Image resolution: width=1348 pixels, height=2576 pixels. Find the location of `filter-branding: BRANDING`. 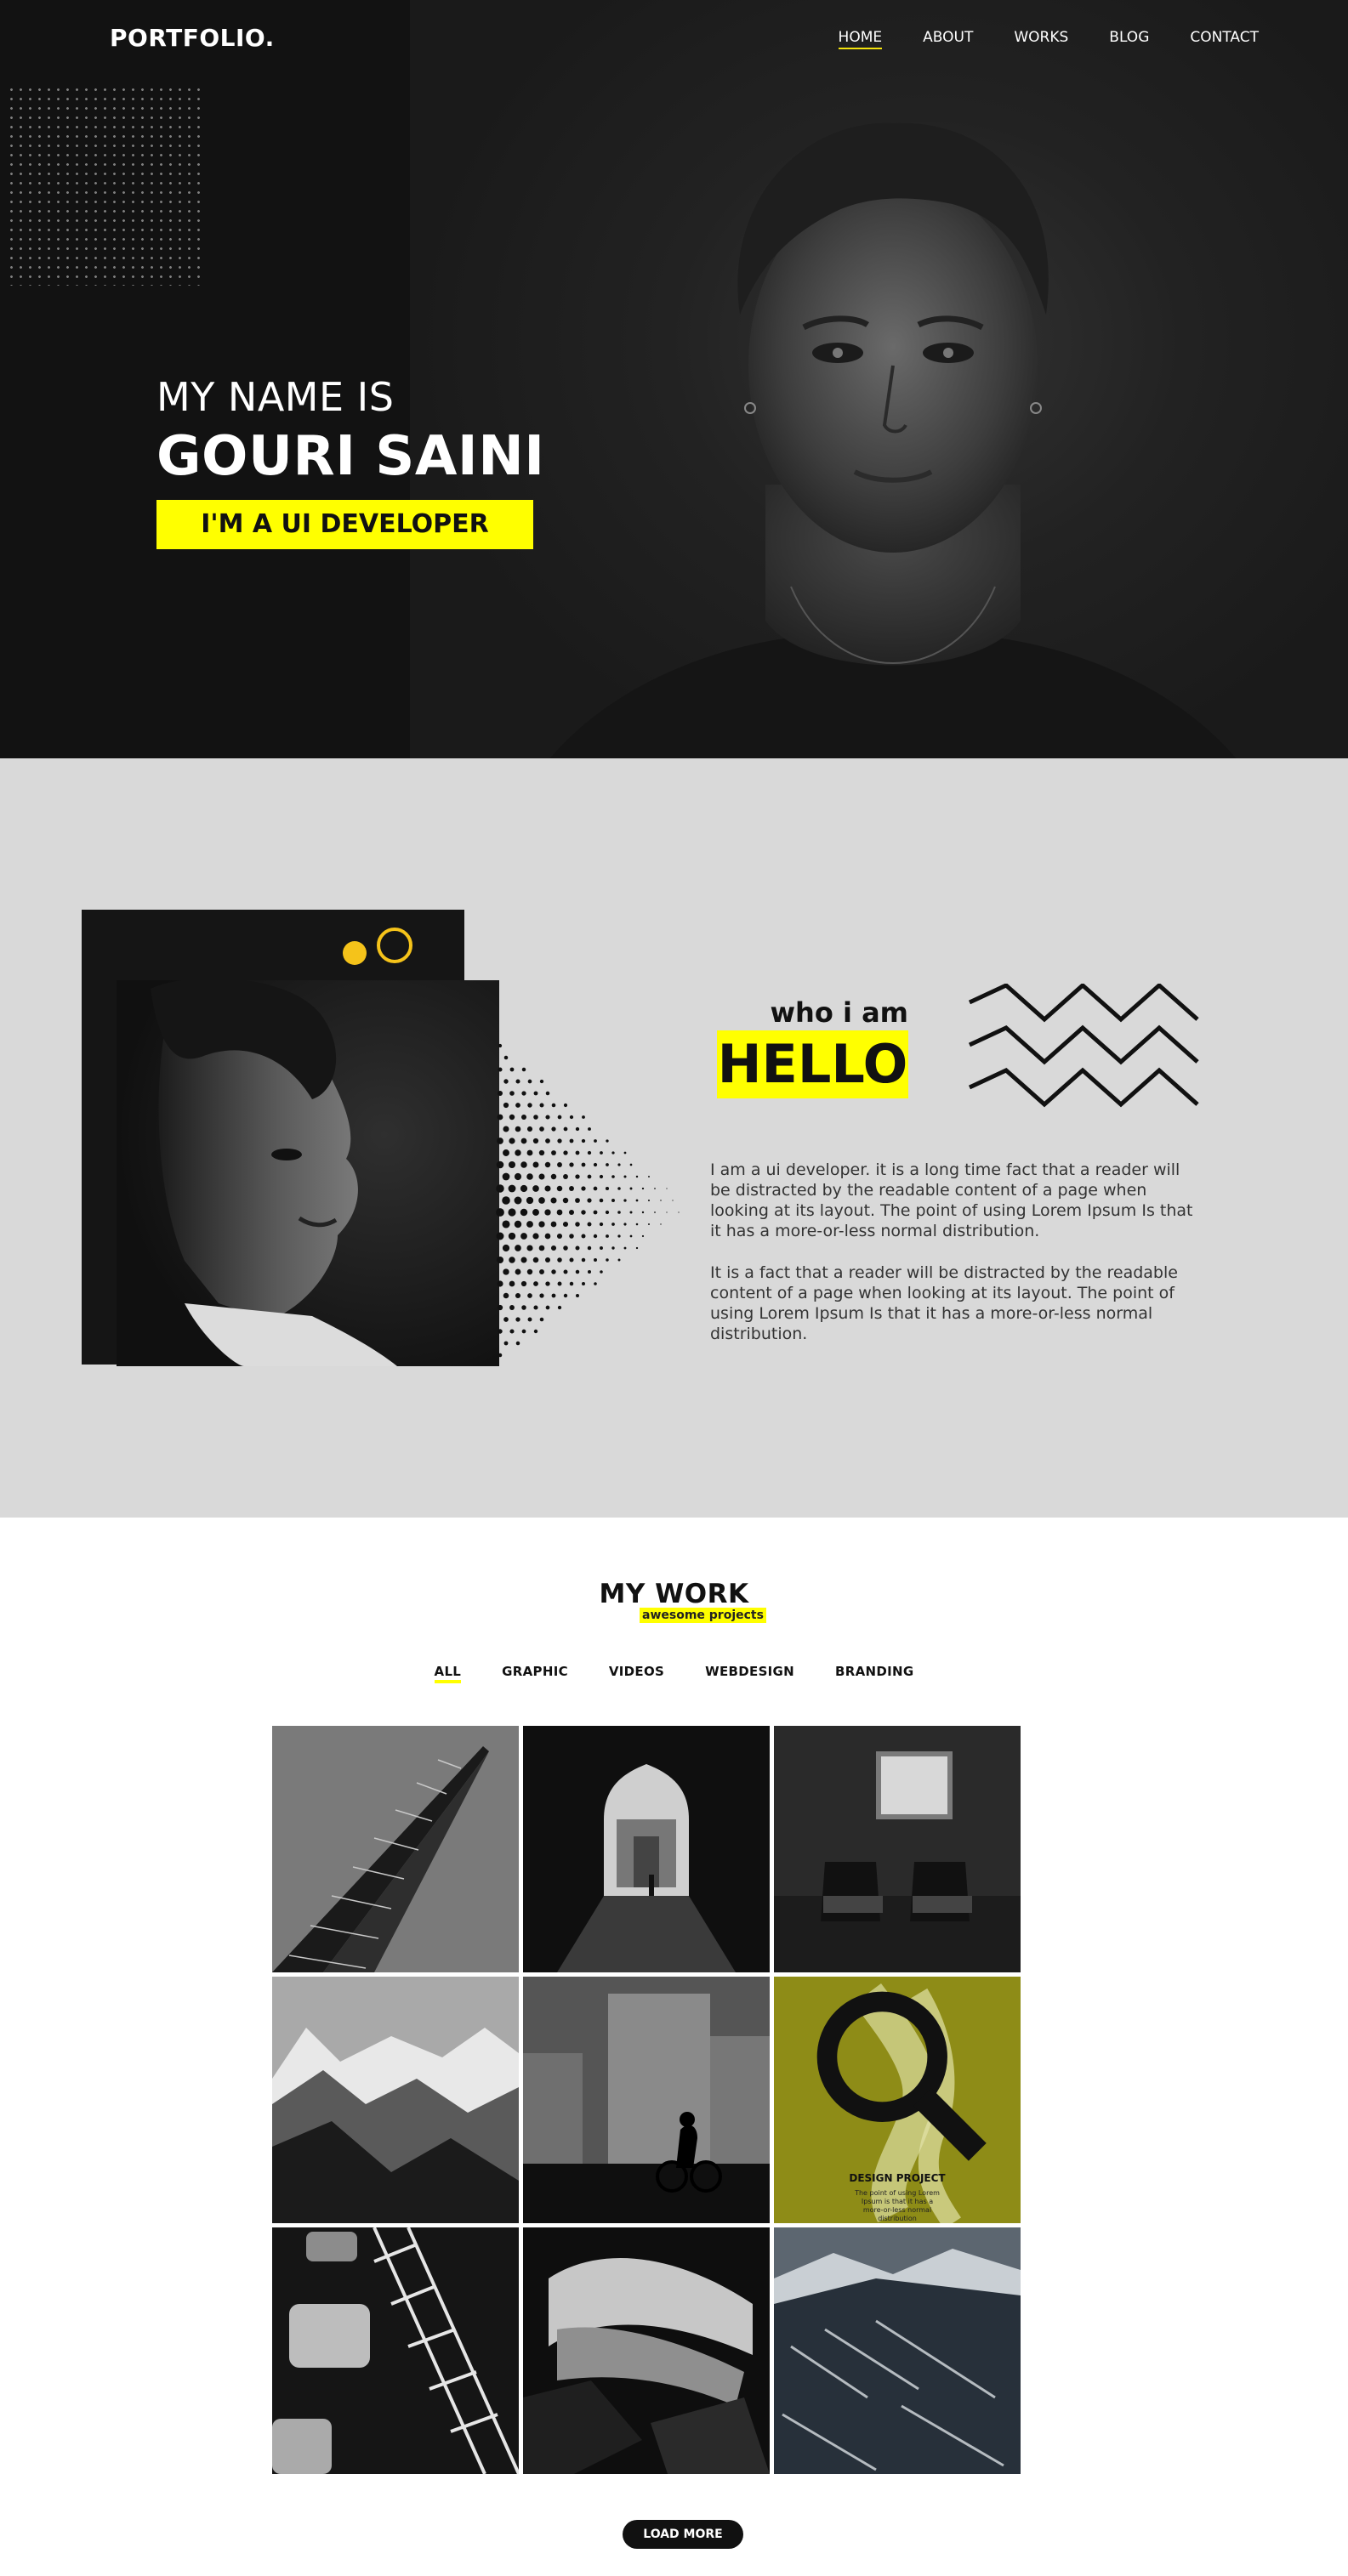

filter-branding: BRANDING is located at coordinates (874, 1673).